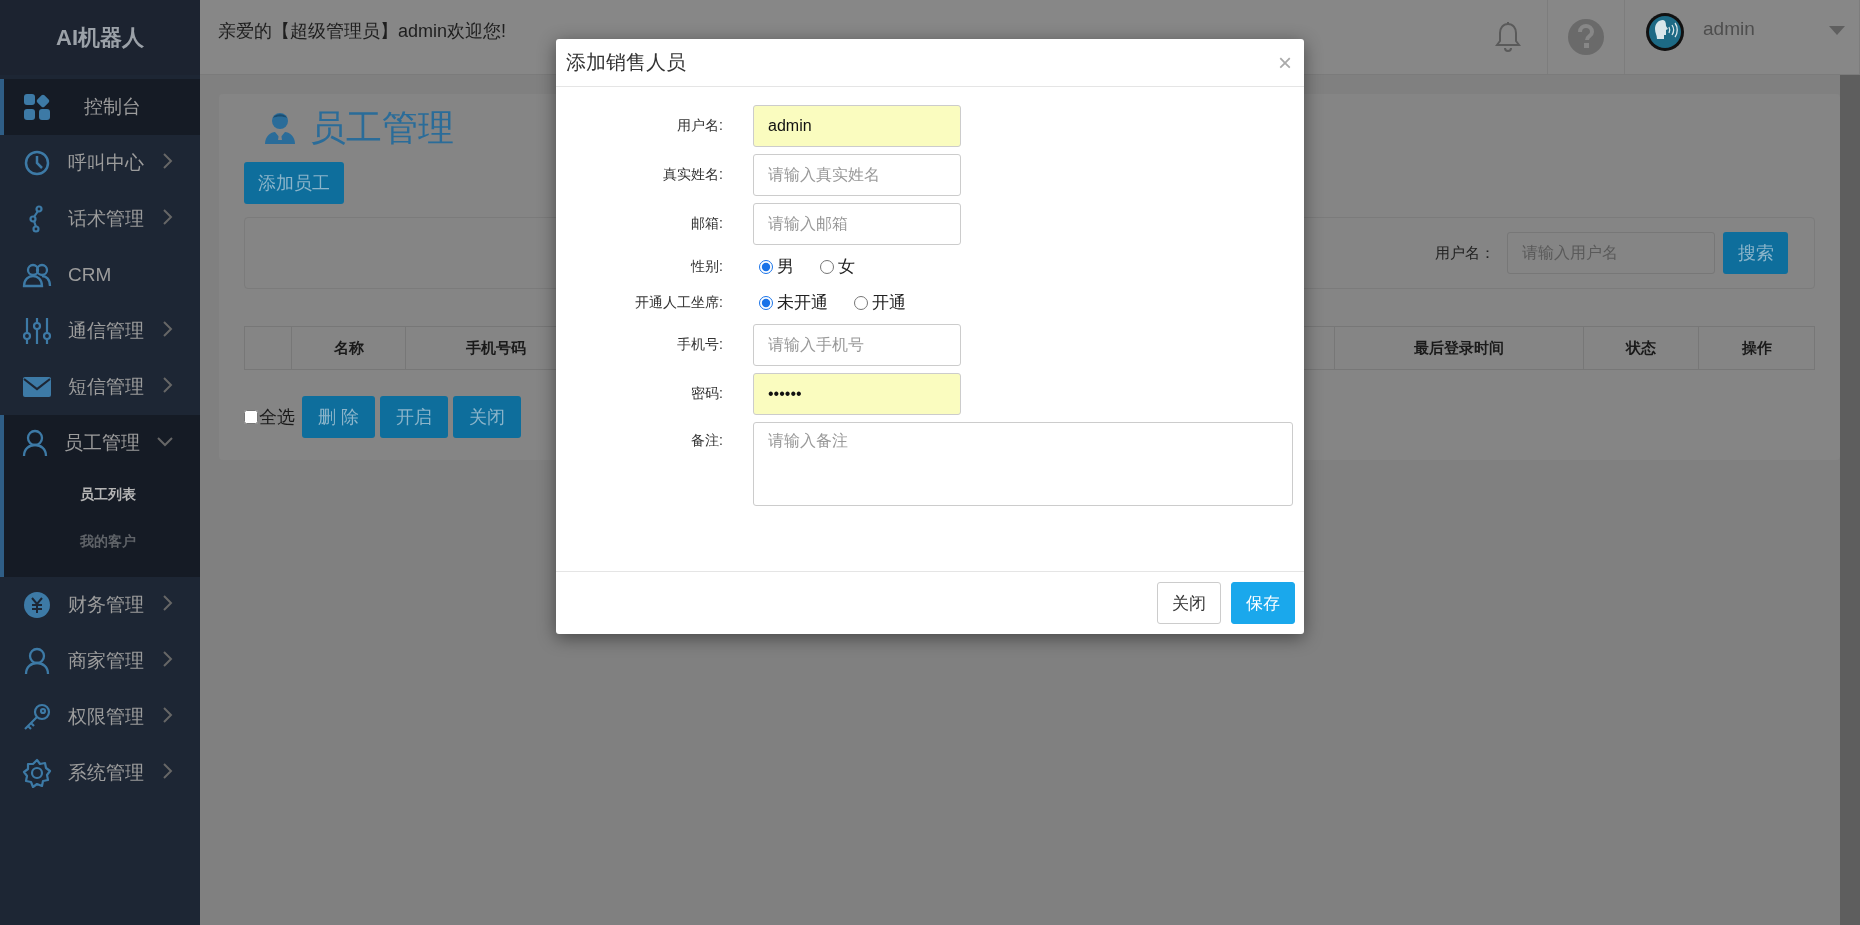 This screenshot has width=1860, height=925. What do you see at coordinates (699, 345) in the screenshot?
I see `field-label: 手机号:` at bounding box center [699, 345].